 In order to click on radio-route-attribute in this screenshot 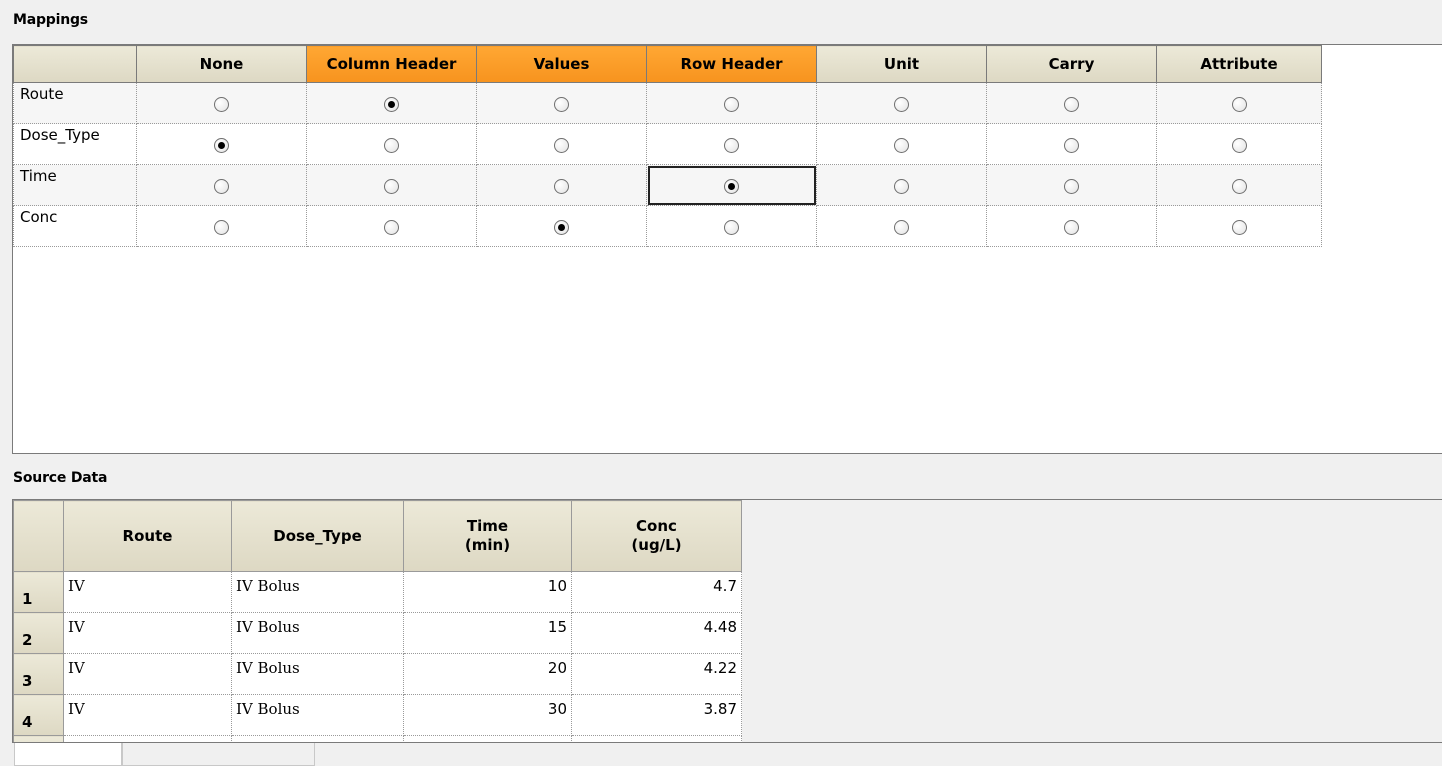, I will do `click(1239, 104)`.